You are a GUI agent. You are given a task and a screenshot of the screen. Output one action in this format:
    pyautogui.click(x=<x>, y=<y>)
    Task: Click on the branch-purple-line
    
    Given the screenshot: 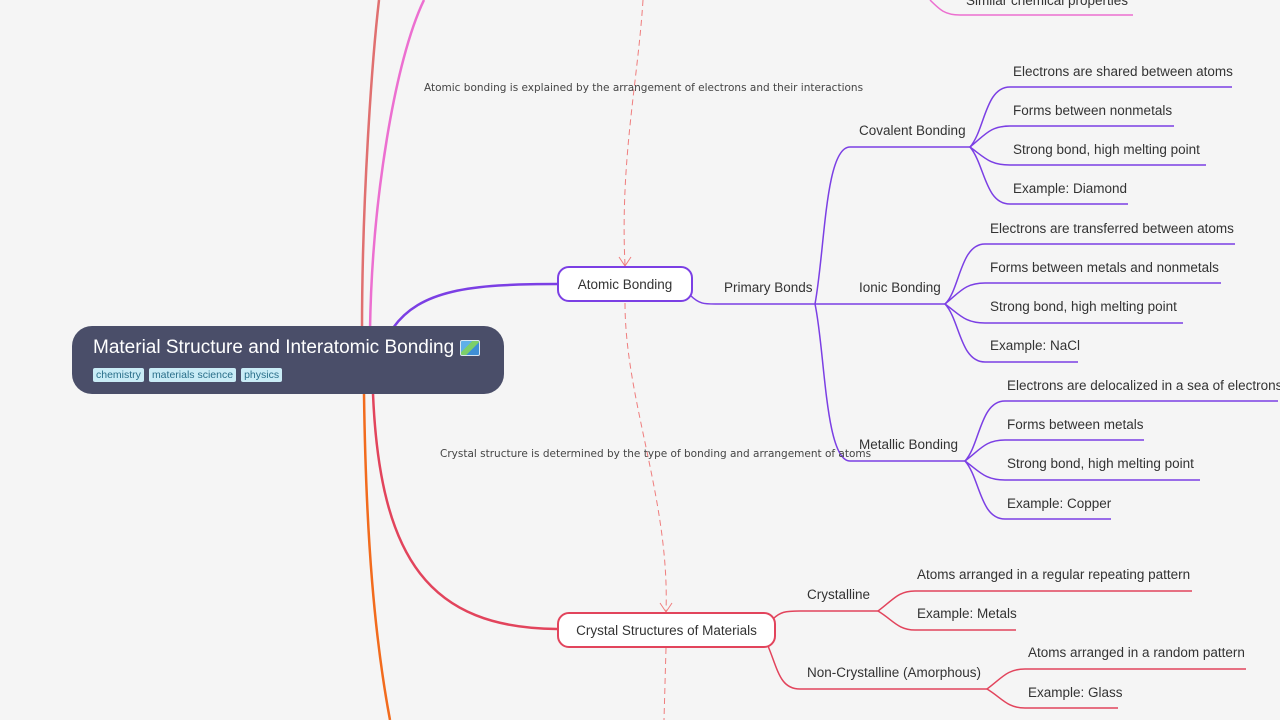 What is the action you would take?
    pyautogui.click(x=474, y=305)
    